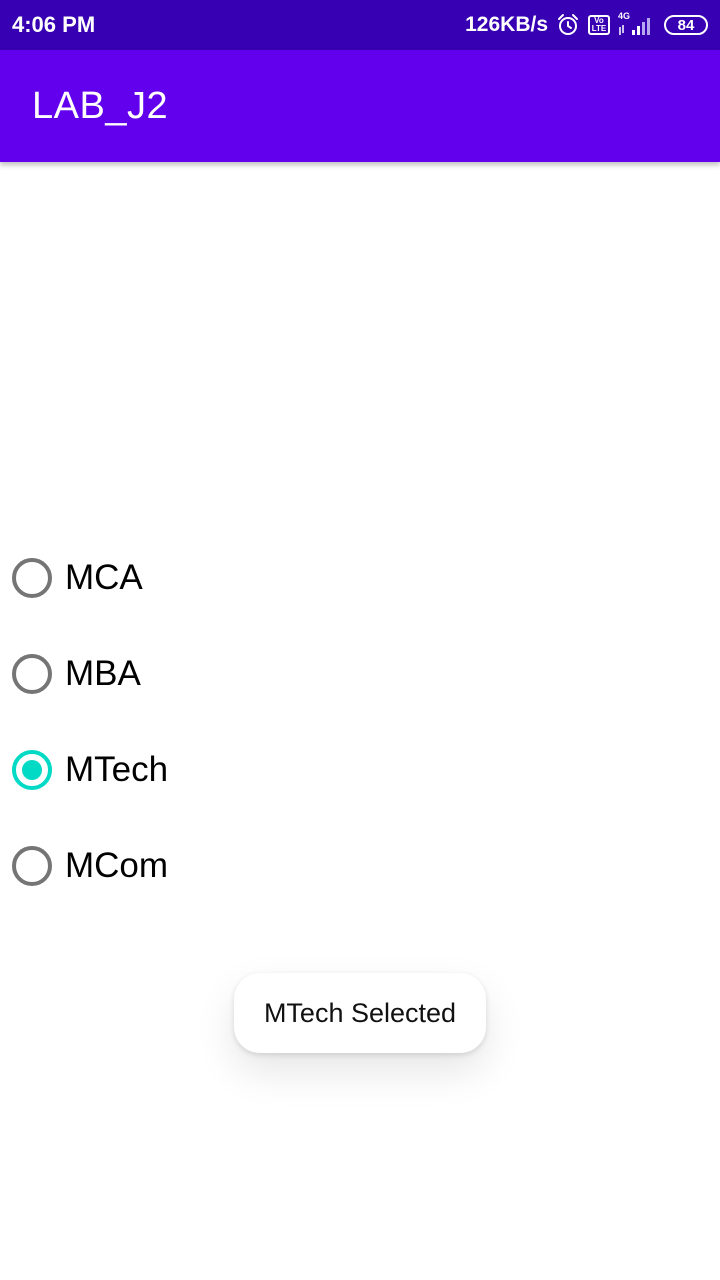 The width and height of the screenshot is (720, 1280). I want to click on battery-icon: 84, so click(686, 25).